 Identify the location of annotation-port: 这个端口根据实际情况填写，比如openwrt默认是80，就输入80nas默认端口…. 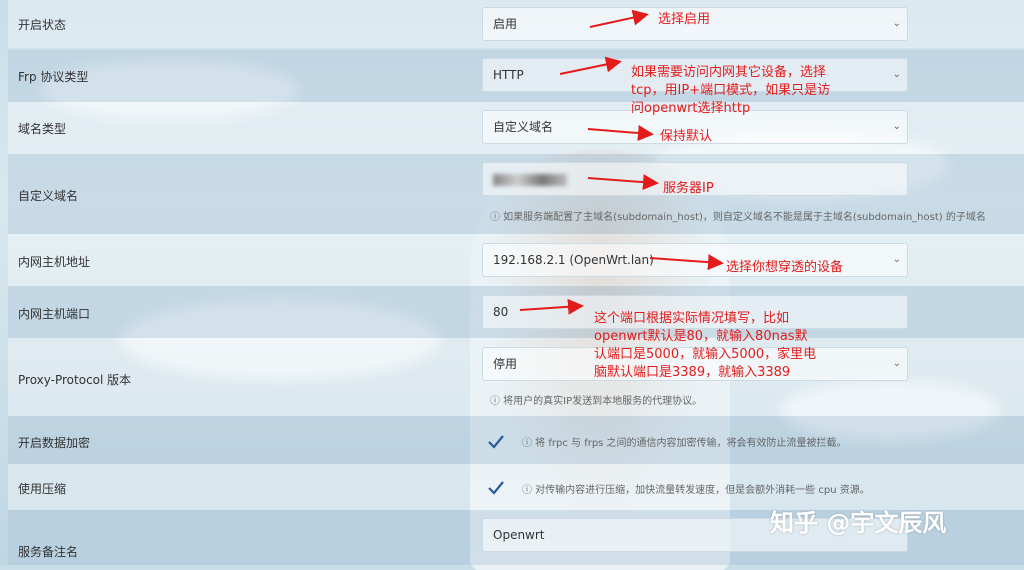
(705, 345).